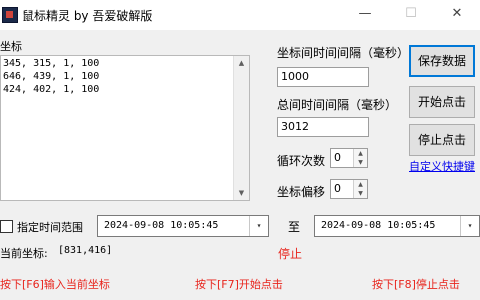 The height and width of the screenshot is (300, 480). I want to click on coord-interval-label: 坐标间时间间隔（毫秒）, so click(343, 53).